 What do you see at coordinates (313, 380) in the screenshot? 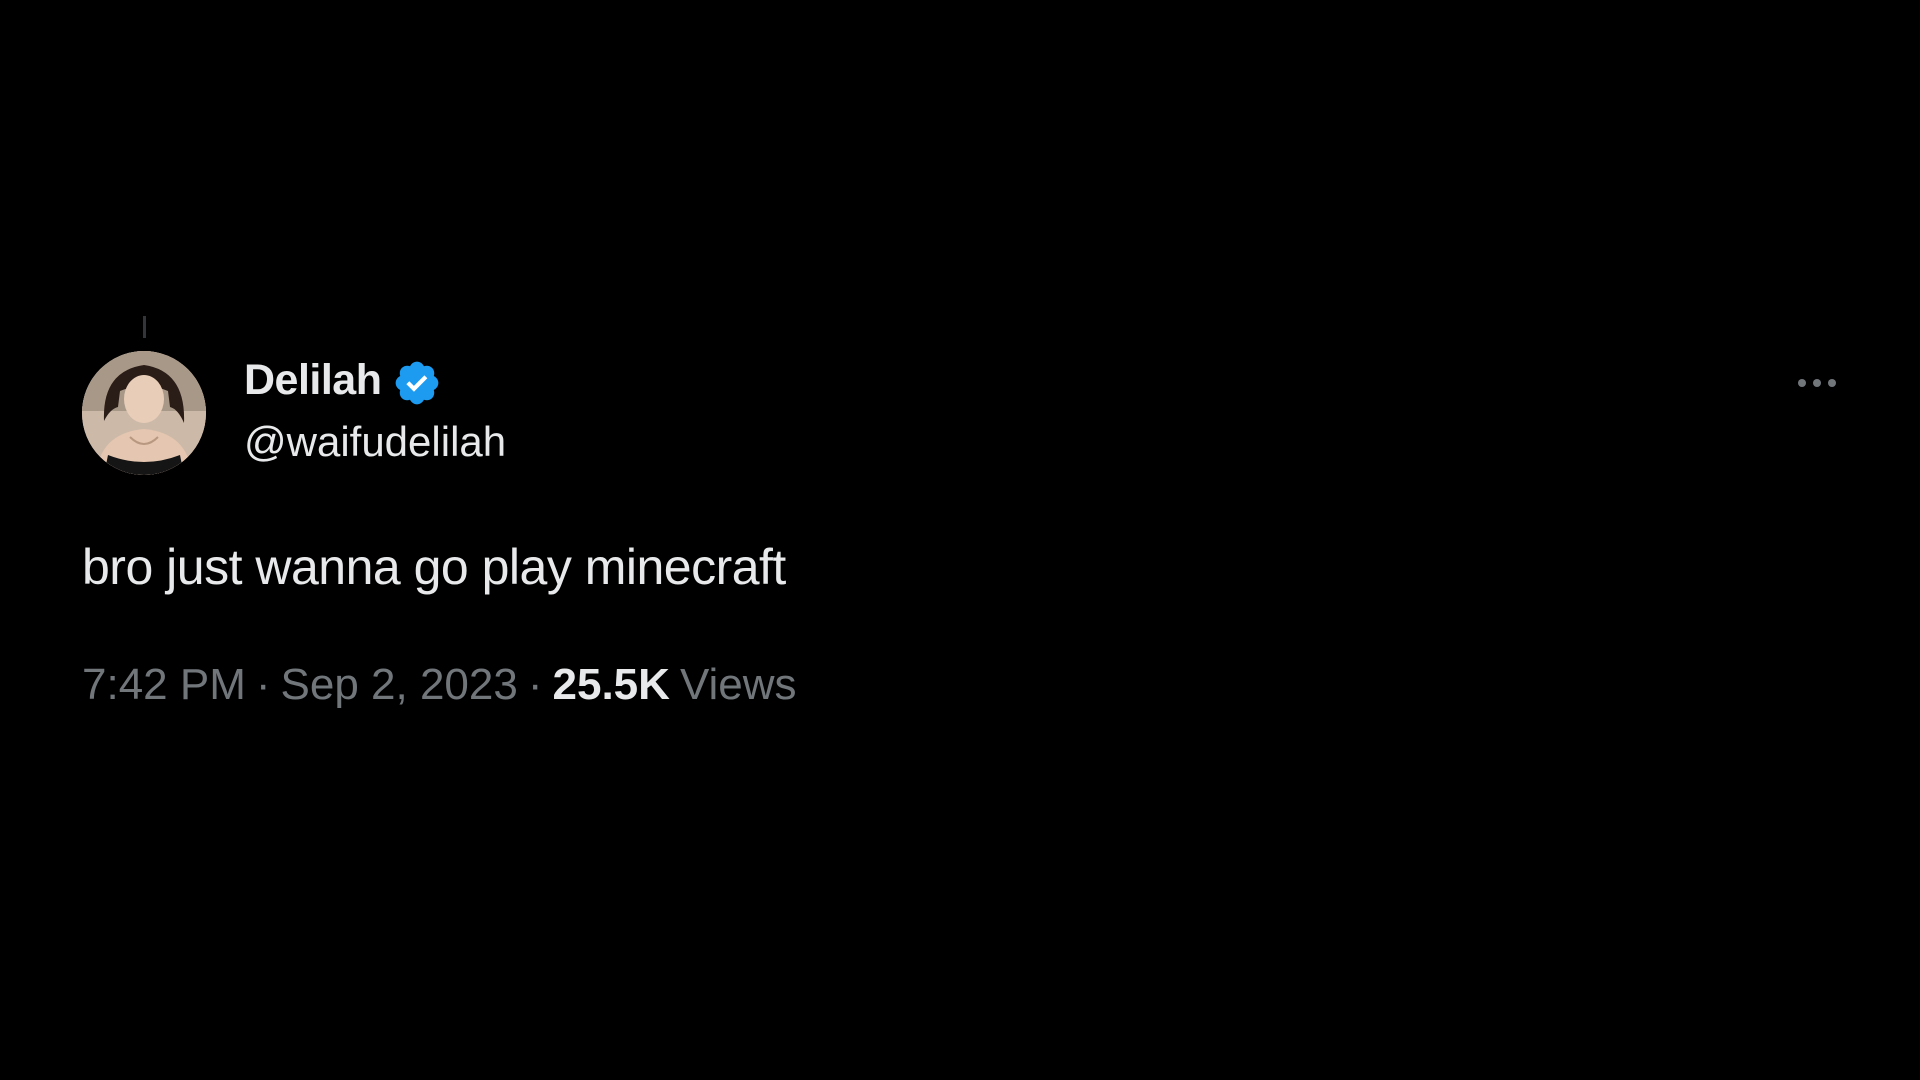
I see `display-name: Delilah` at bounding box center [313, 380].